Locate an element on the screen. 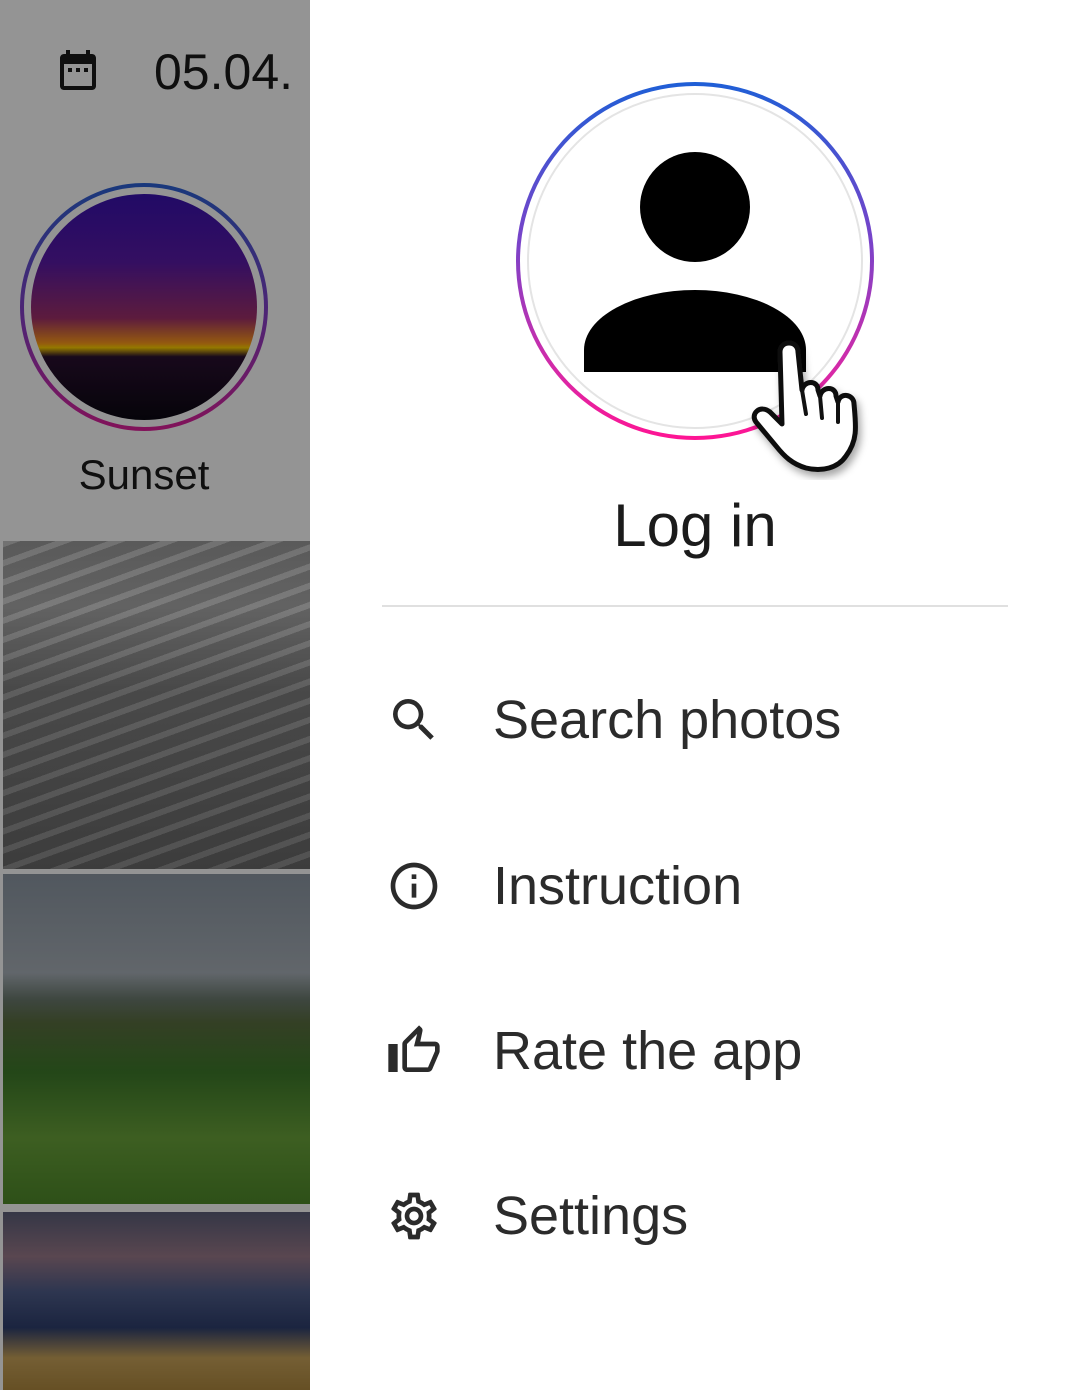 This screenshot has width=1080, height=1390. menu-item-label: Search photos is located at coordinates (667, 720).